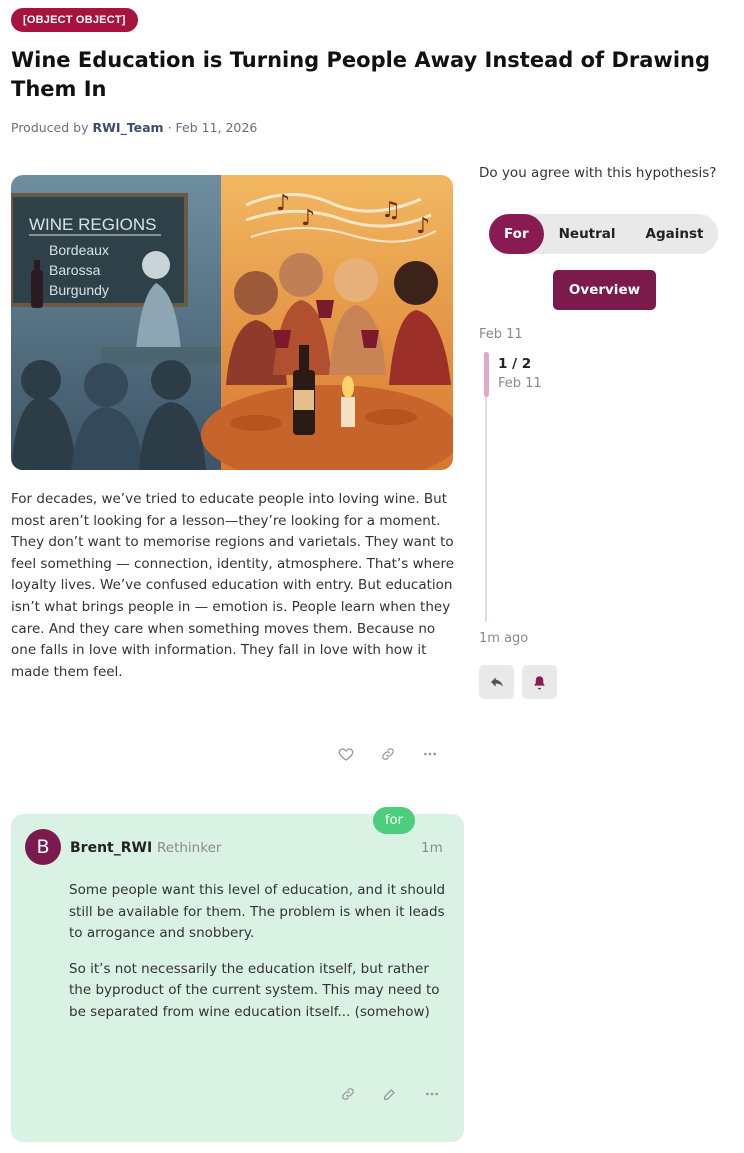  What do you see at coordinates (503, 638) in the screenshot?
I see `timeline-end-date: 1m ago` at bounding box center [503, 638].